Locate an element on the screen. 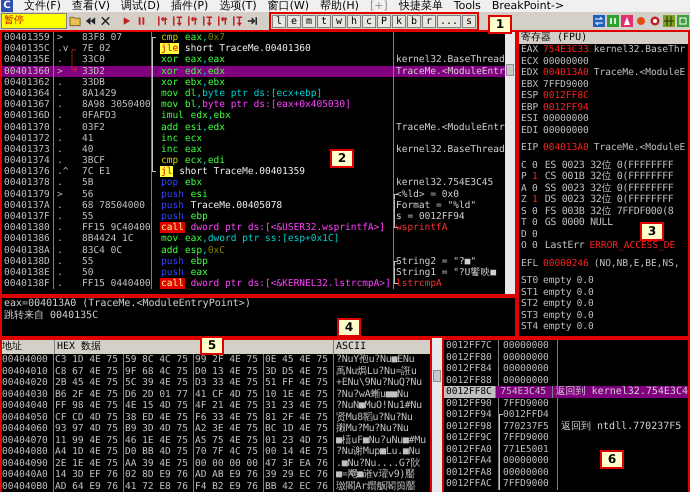  toolbar-button: r is located at coordinates (429, 21).